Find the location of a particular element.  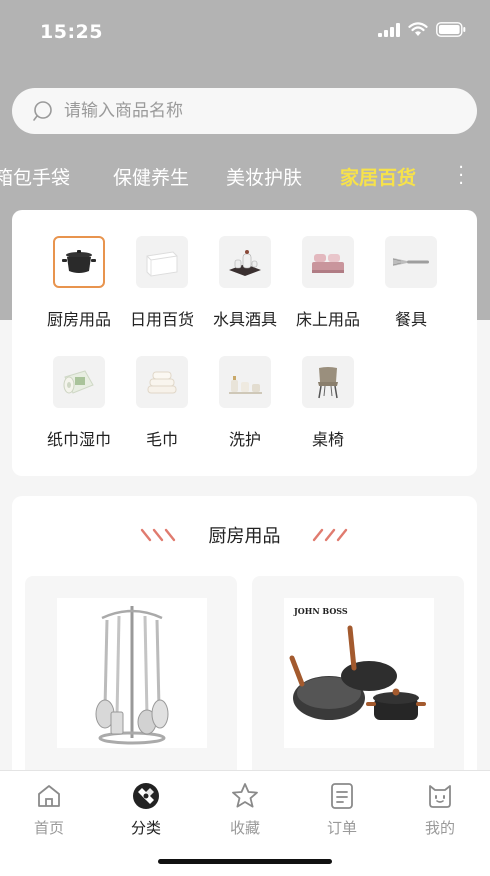

john-boss-cookware-set-image: JOHN BOSS is located at coordinates (359, 673).